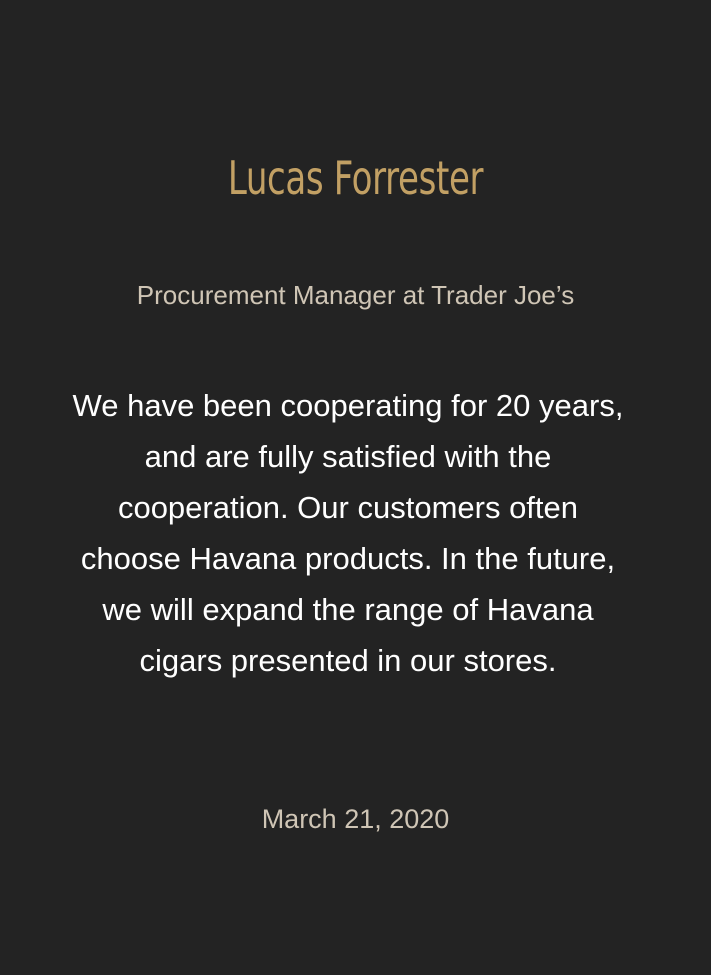  I want to click on author-name: Lucas Forrester, so click(355, 178).